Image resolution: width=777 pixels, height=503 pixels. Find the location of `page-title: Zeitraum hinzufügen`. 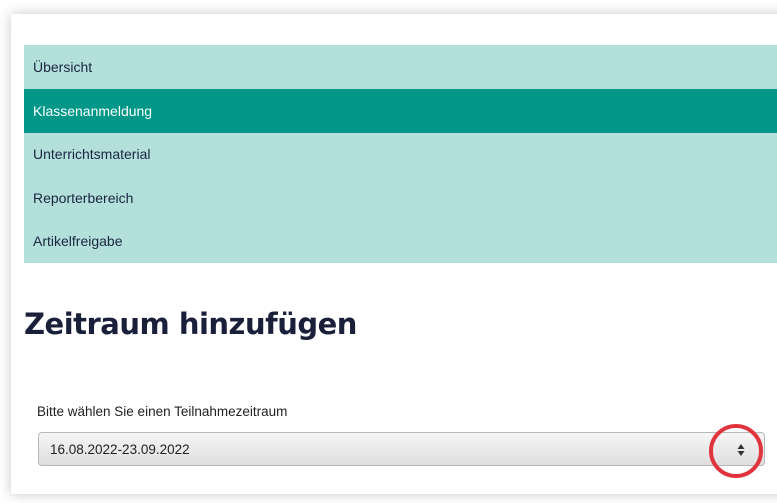

page-title: Zeitraum hinzufügen is located at coordinates (190, 324).